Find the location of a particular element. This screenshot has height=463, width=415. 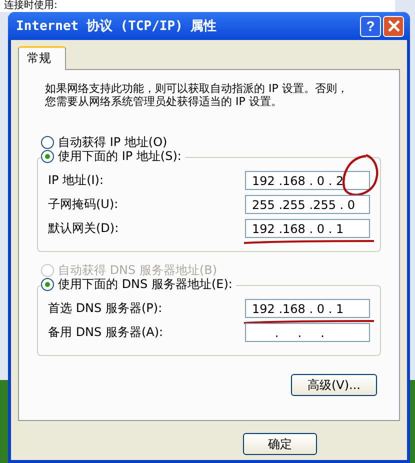

description-text: 您需要从网络系统管理员处获得适当的 IP 设置。 is located at coordinates (164, 101).